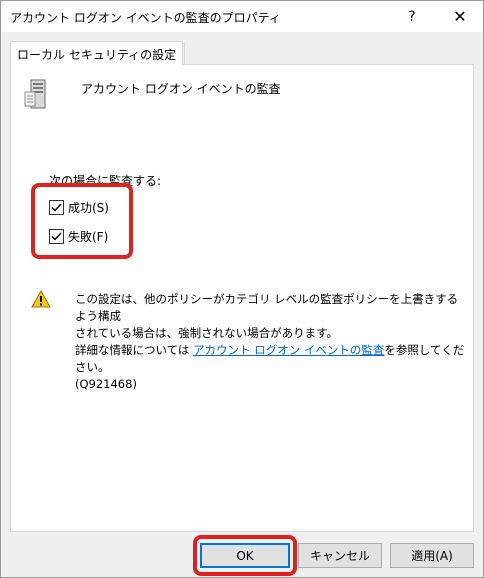 The width and height of the screenshot is (484, 578). I want to click on ok-highlight, so click(245, 555).